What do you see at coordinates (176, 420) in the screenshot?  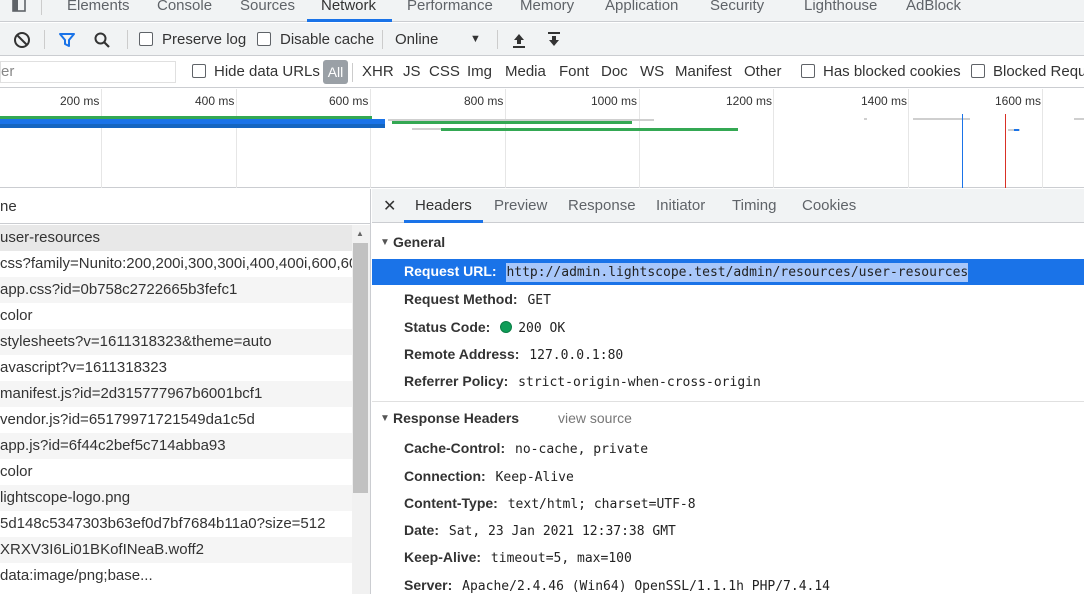 I see `request-row: vendor.js?id=65179971721549da1c5d` at bounding box center [176, 420].